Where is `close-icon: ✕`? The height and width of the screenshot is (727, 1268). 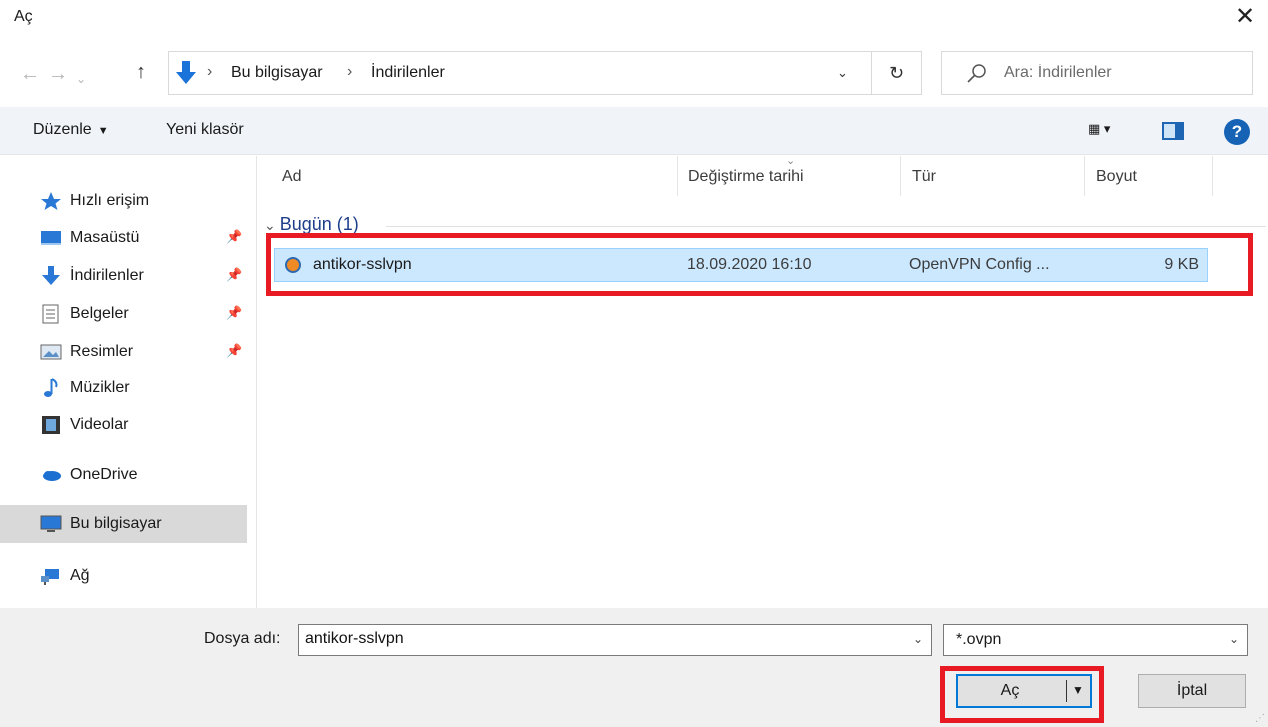 close-icon: ✕ is located at coordinates (1245, 17).